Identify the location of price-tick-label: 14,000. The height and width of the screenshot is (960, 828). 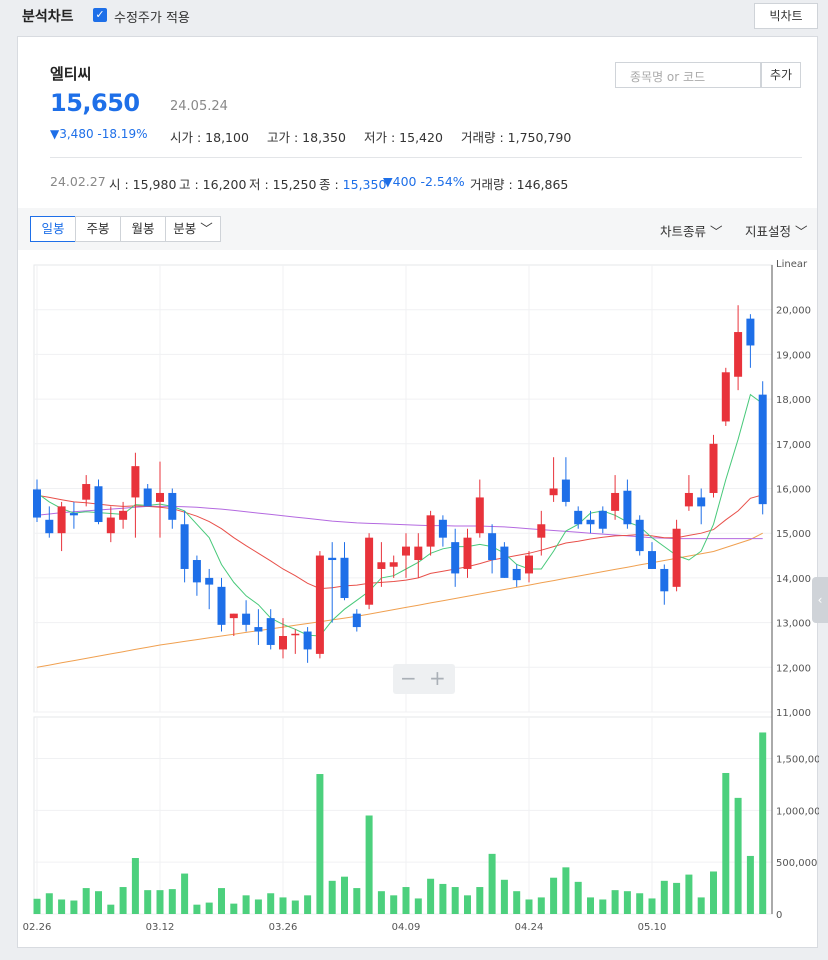
(793, 579).